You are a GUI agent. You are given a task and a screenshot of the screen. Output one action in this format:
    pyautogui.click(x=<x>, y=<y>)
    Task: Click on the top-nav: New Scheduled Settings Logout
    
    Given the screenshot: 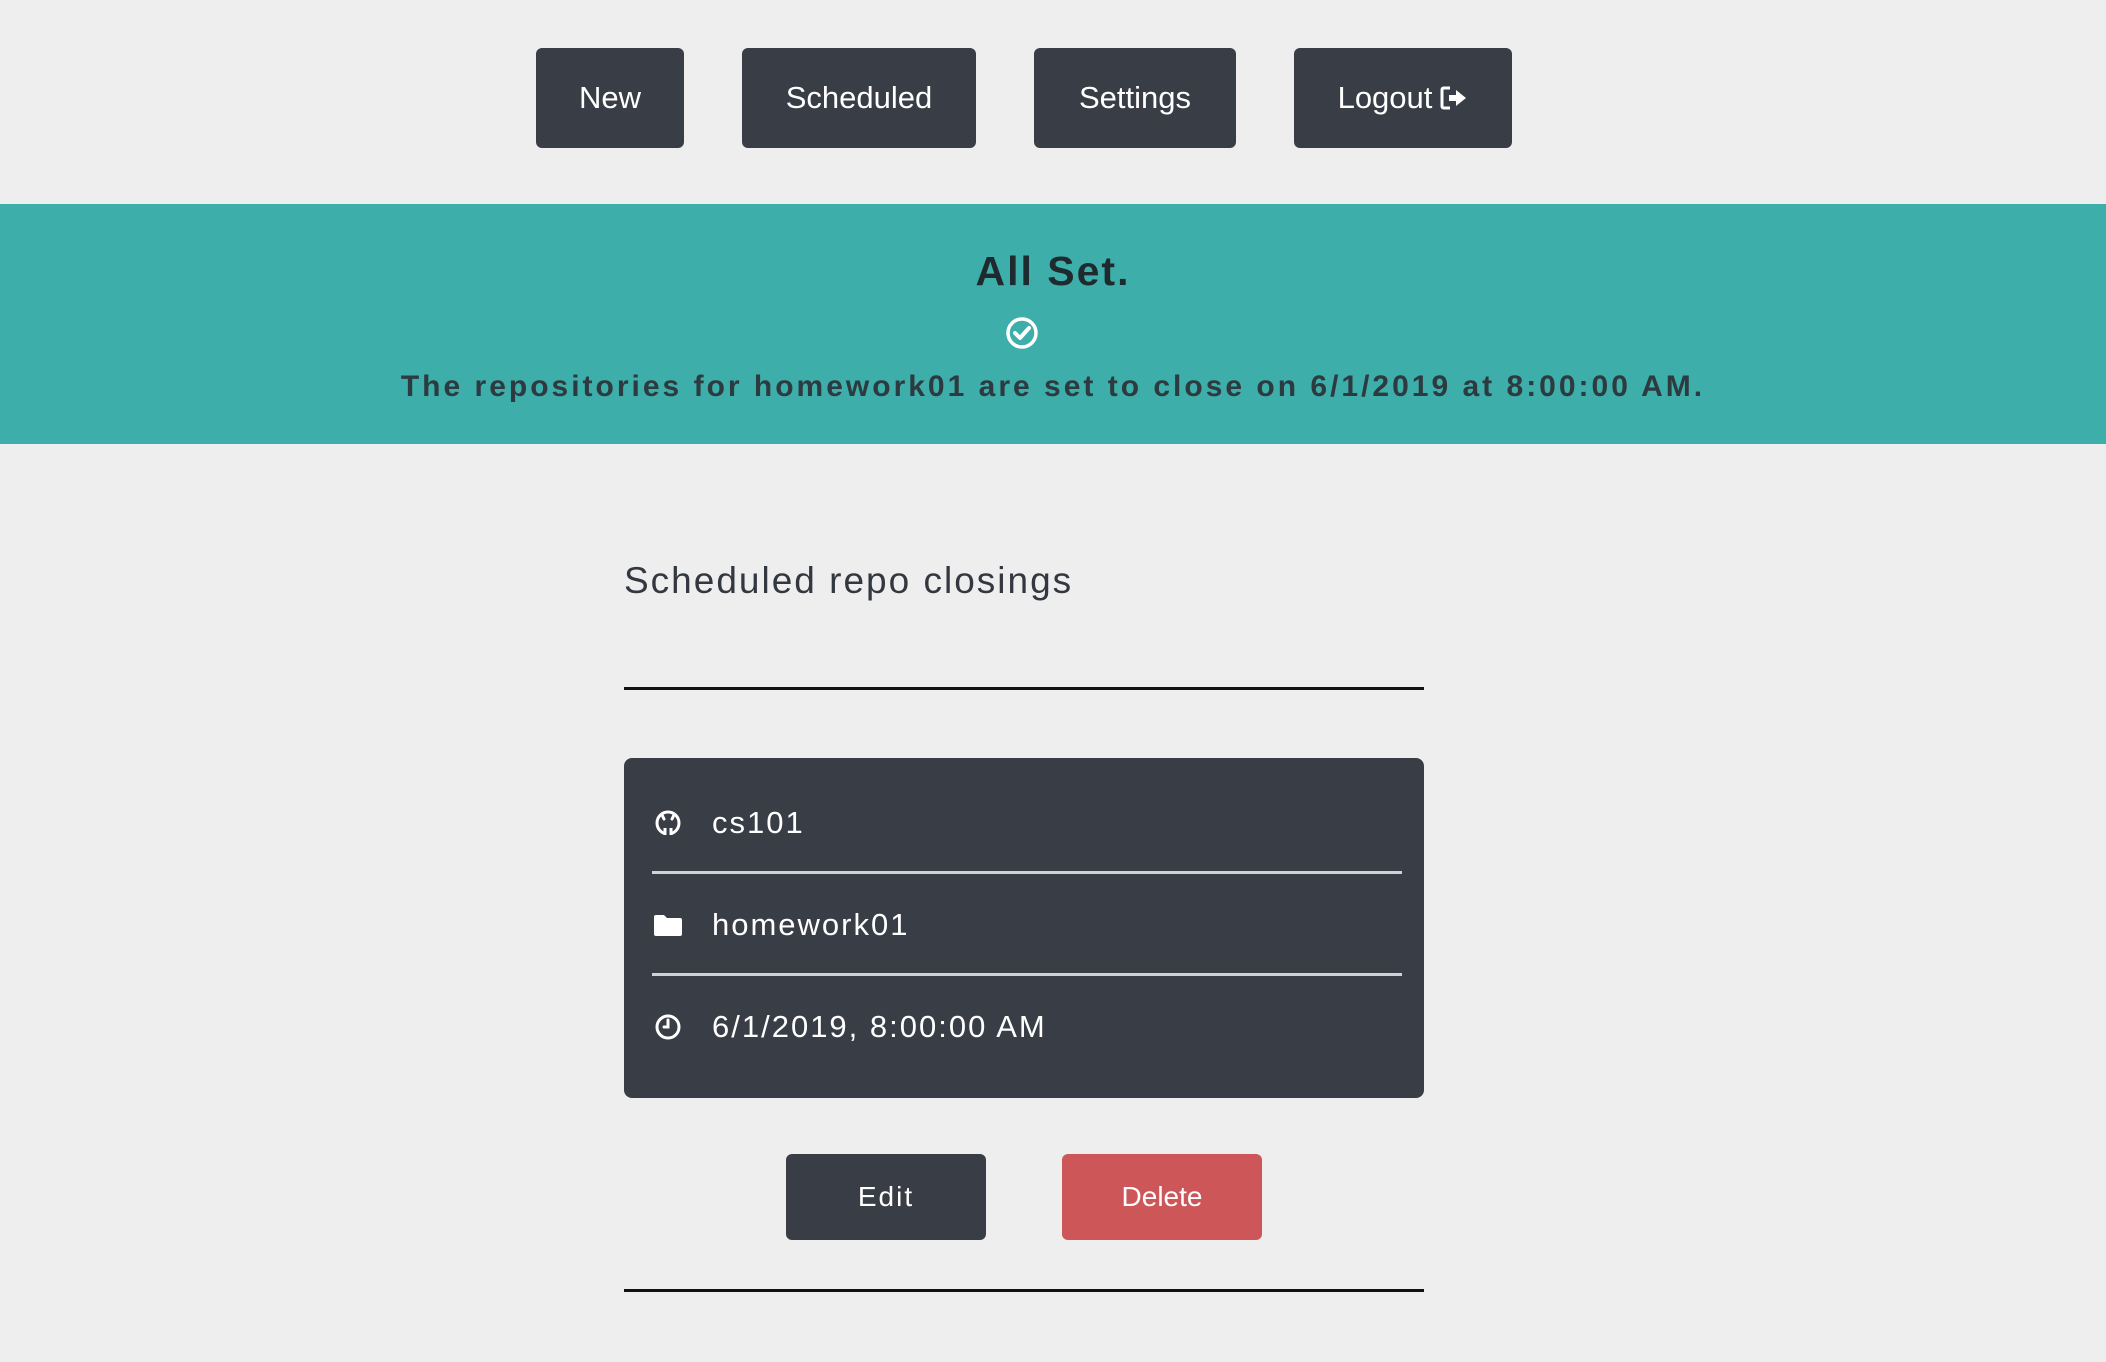 What is the action you would take?
    pyautogui.click(x=1053, y=98)
    